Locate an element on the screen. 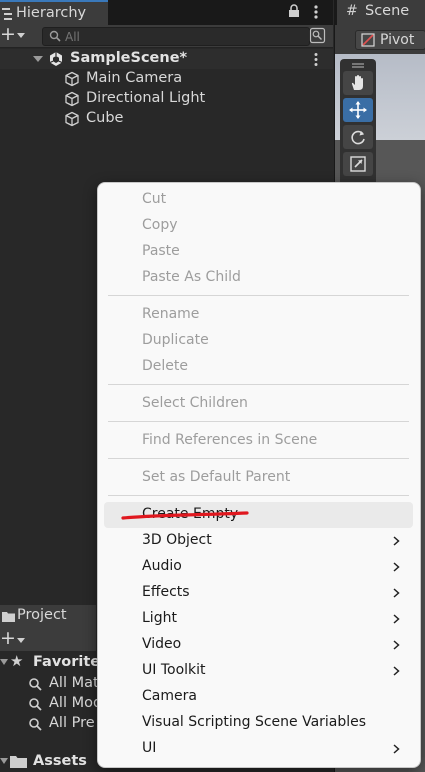 The width and height of the screenshot is (425, 772). hand-tool-button is located at coordinates (358, 83).